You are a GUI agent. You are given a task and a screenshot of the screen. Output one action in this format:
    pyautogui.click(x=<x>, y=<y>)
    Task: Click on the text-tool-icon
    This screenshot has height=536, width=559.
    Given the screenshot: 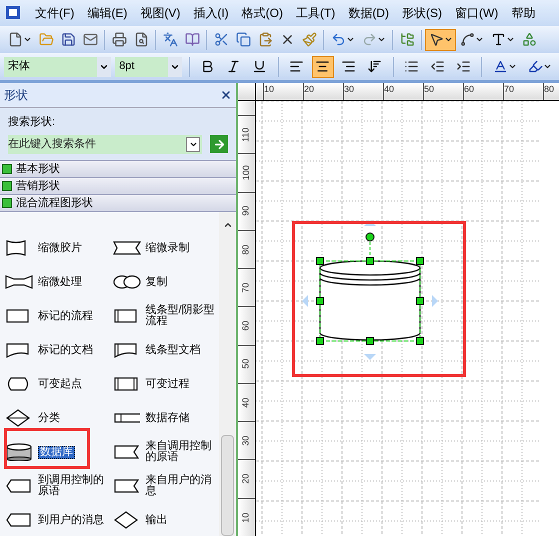 What is the action you would take?
    pyautogui.click(x=498, y=39)
    